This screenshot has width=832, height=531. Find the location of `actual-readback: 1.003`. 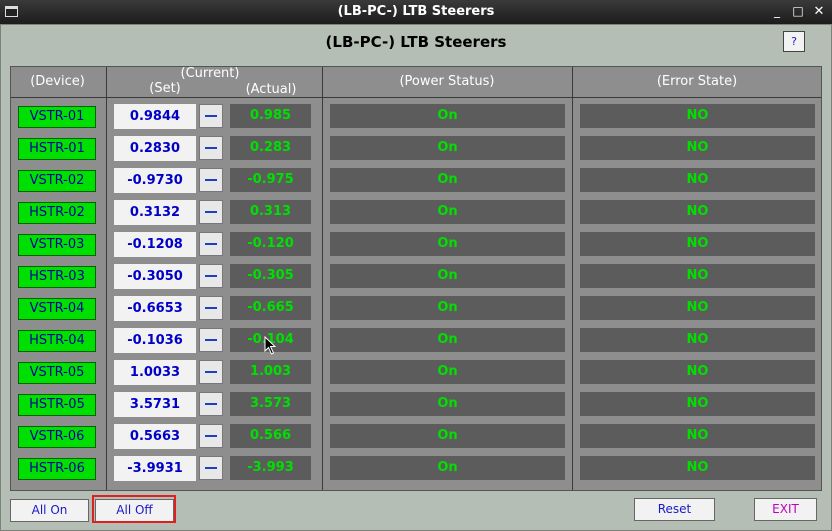

actual-readback: 1.003 is located at coordinates (270, 372).